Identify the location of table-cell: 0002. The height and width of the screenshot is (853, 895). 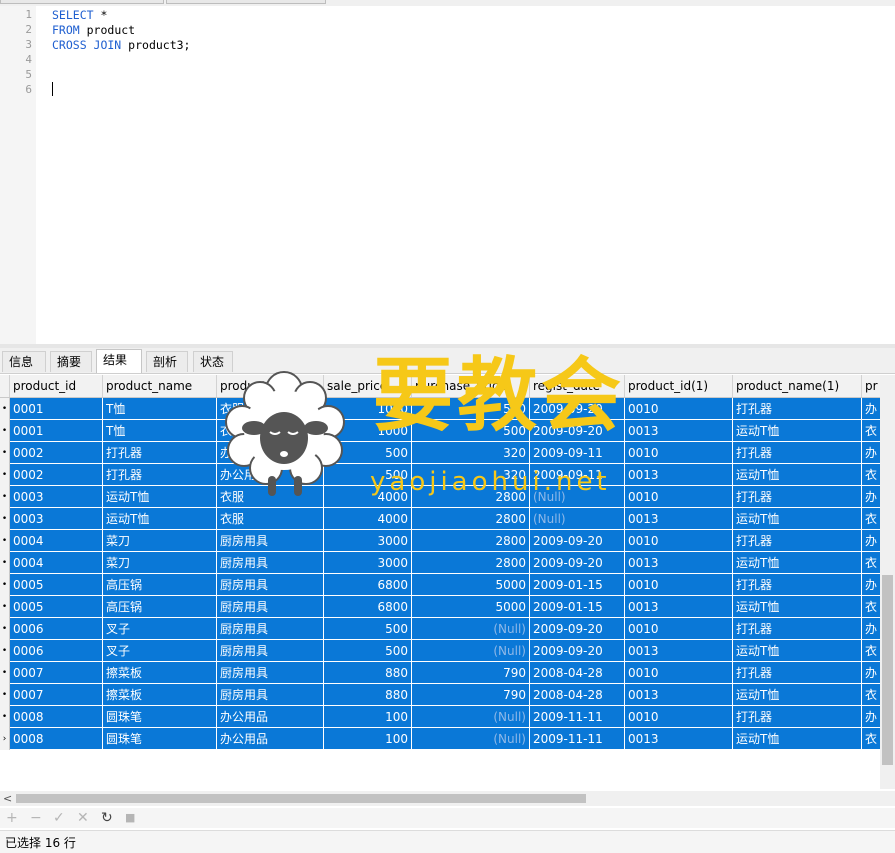
(56, 475).